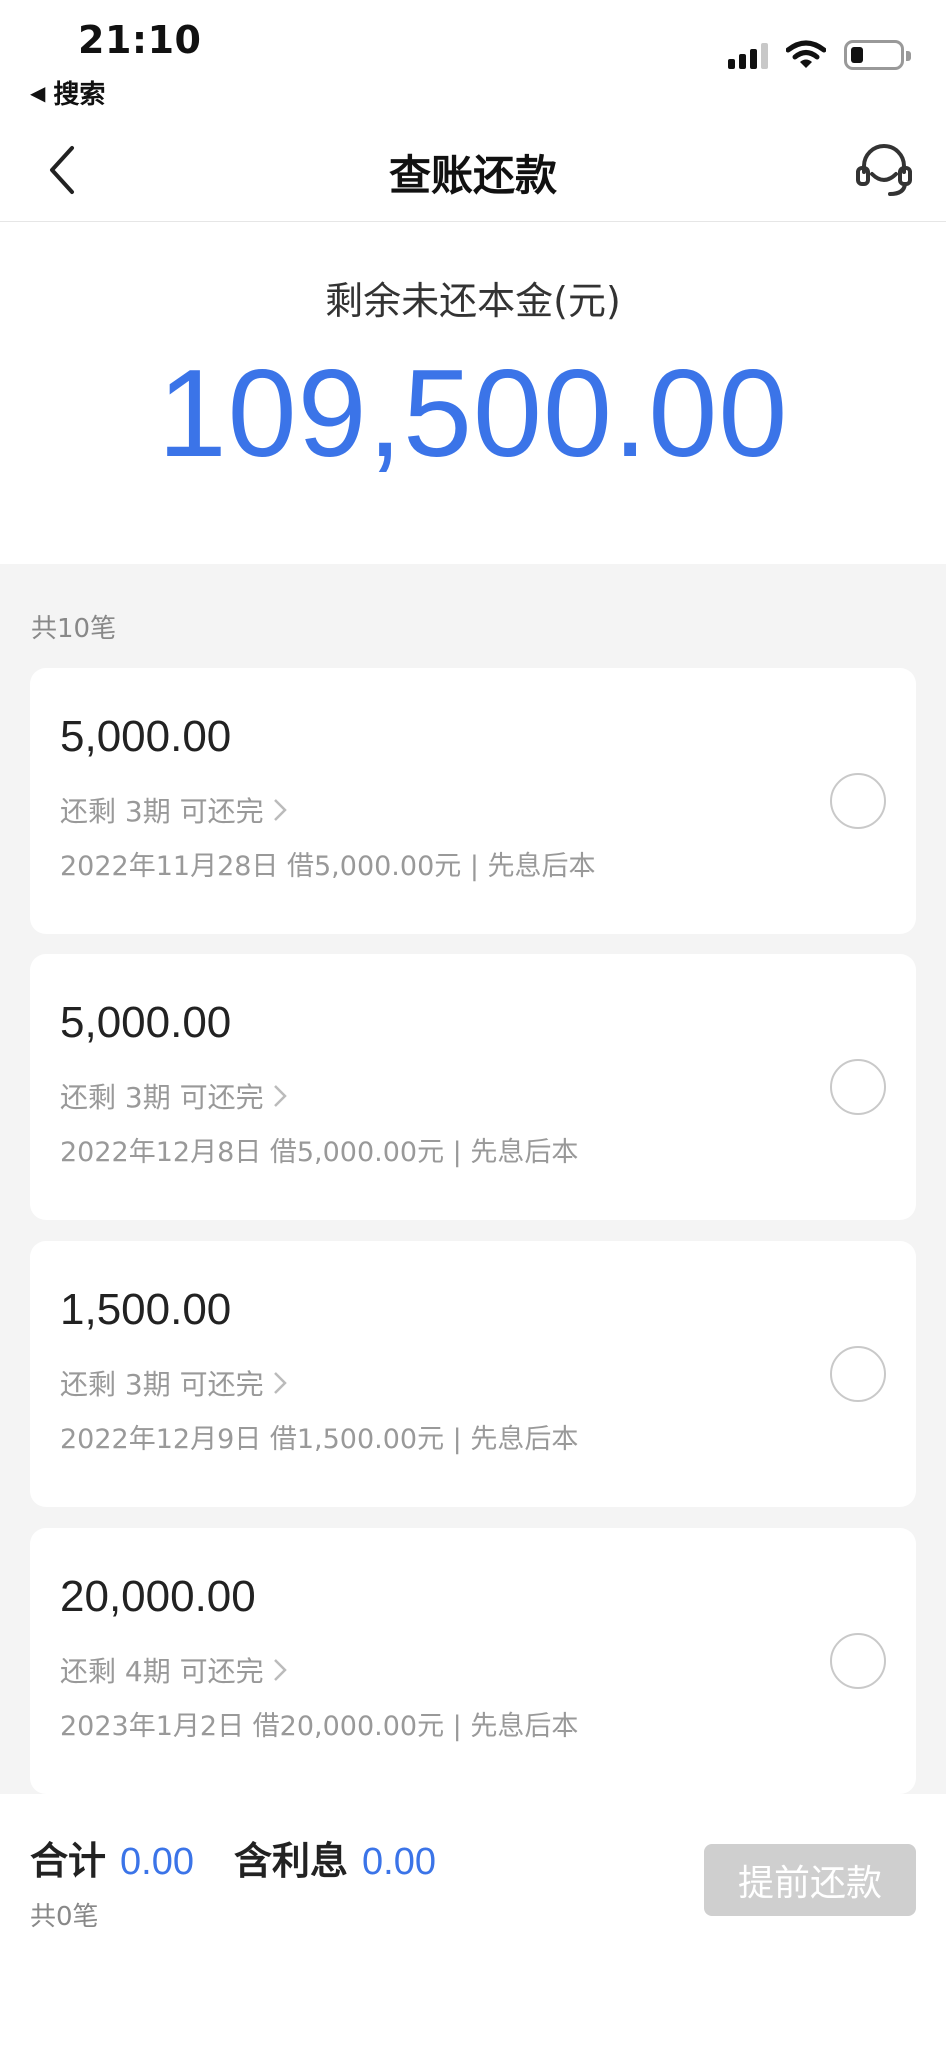  Describe the element at coordinates (157, 1862) in the screenshot. I see `total-value: 0.00` at that location.